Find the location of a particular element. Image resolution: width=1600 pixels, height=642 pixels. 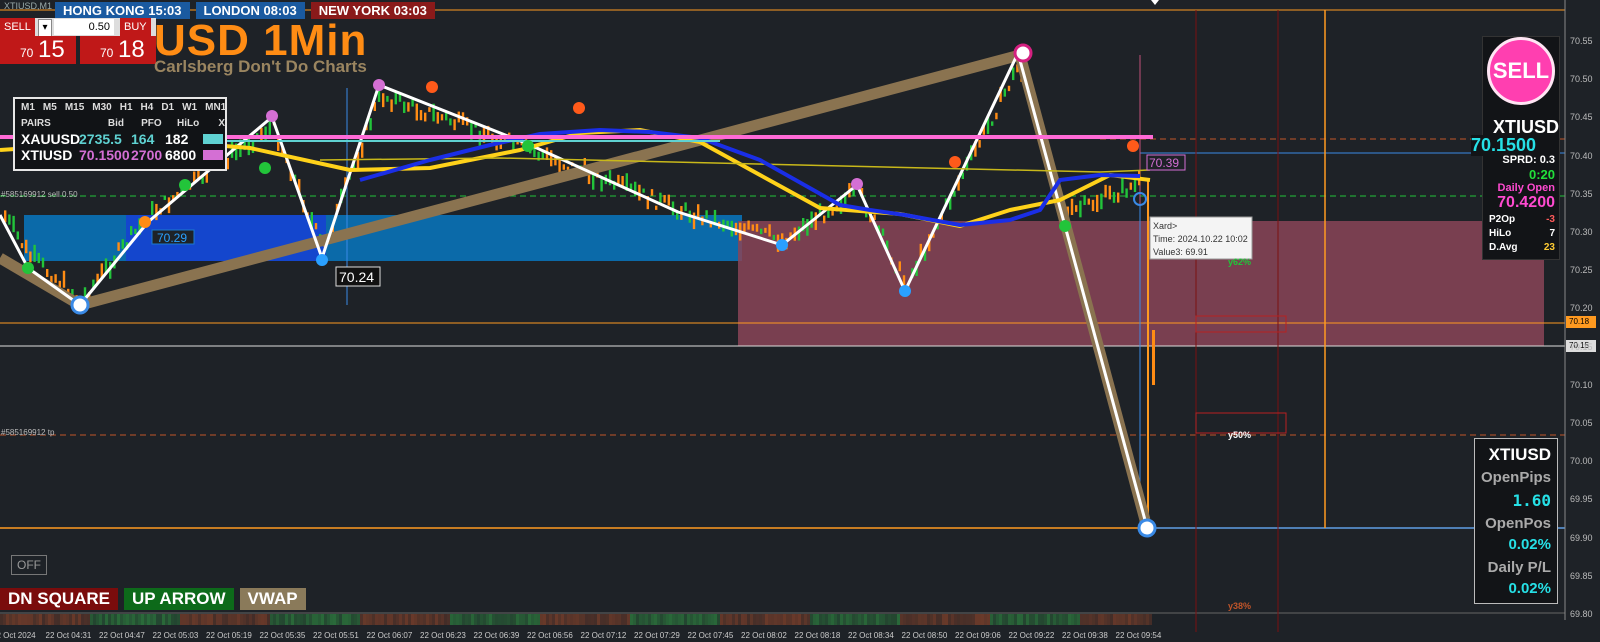

buy-price-button: 70 18 is located at coordinates (118, 50).